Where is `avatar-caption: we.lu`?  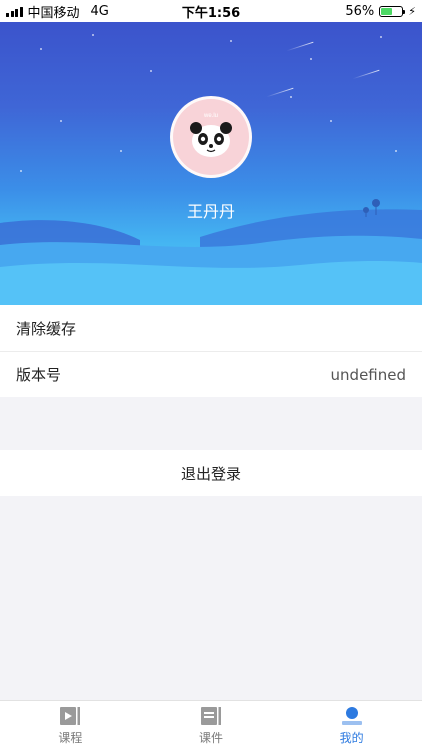
avatar-caption: we.lu is located at coordinates (210, 116).